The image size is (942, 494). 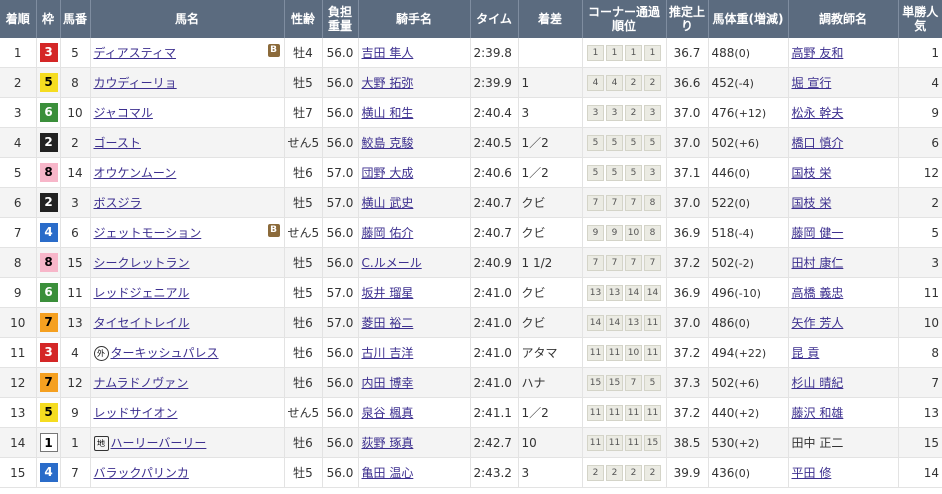 I want to click on trainer-link: 橋口 慎介, so click(x=818, y=143).